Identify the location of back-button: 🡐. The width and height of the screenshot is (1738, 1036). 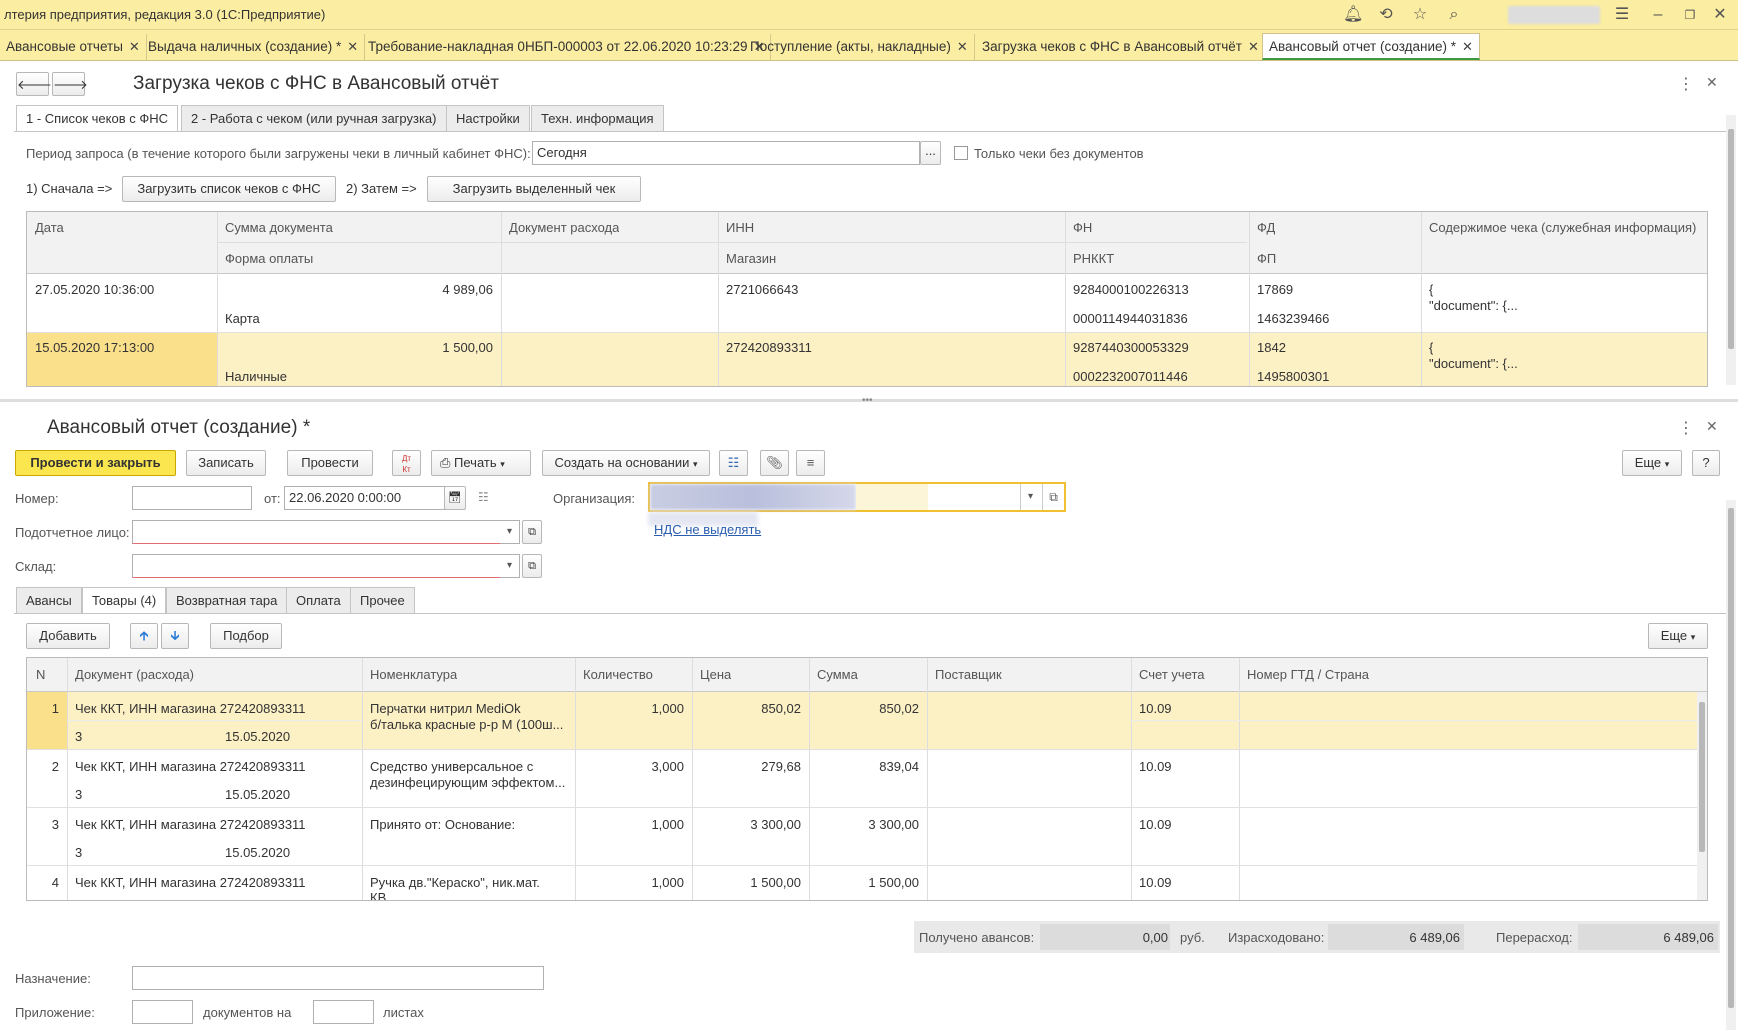
(34, 84).